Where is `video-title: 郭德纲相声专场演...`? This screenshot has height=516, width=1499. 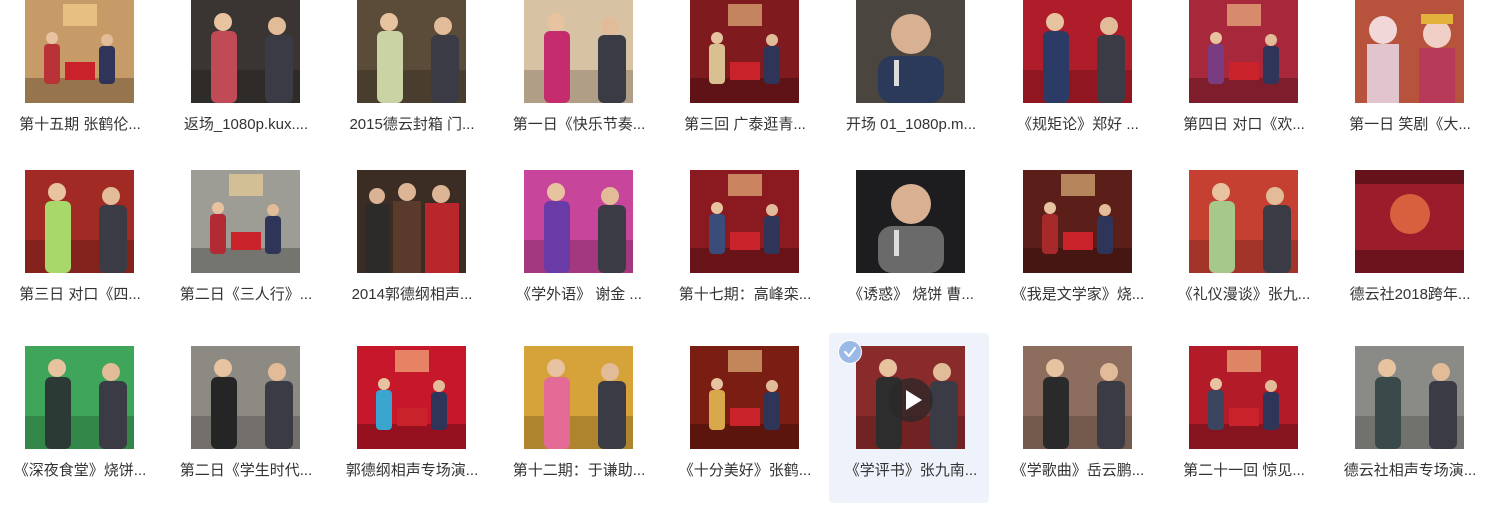
video-title: 郭德纲相声专场演... is located at coordinates (412, 470).